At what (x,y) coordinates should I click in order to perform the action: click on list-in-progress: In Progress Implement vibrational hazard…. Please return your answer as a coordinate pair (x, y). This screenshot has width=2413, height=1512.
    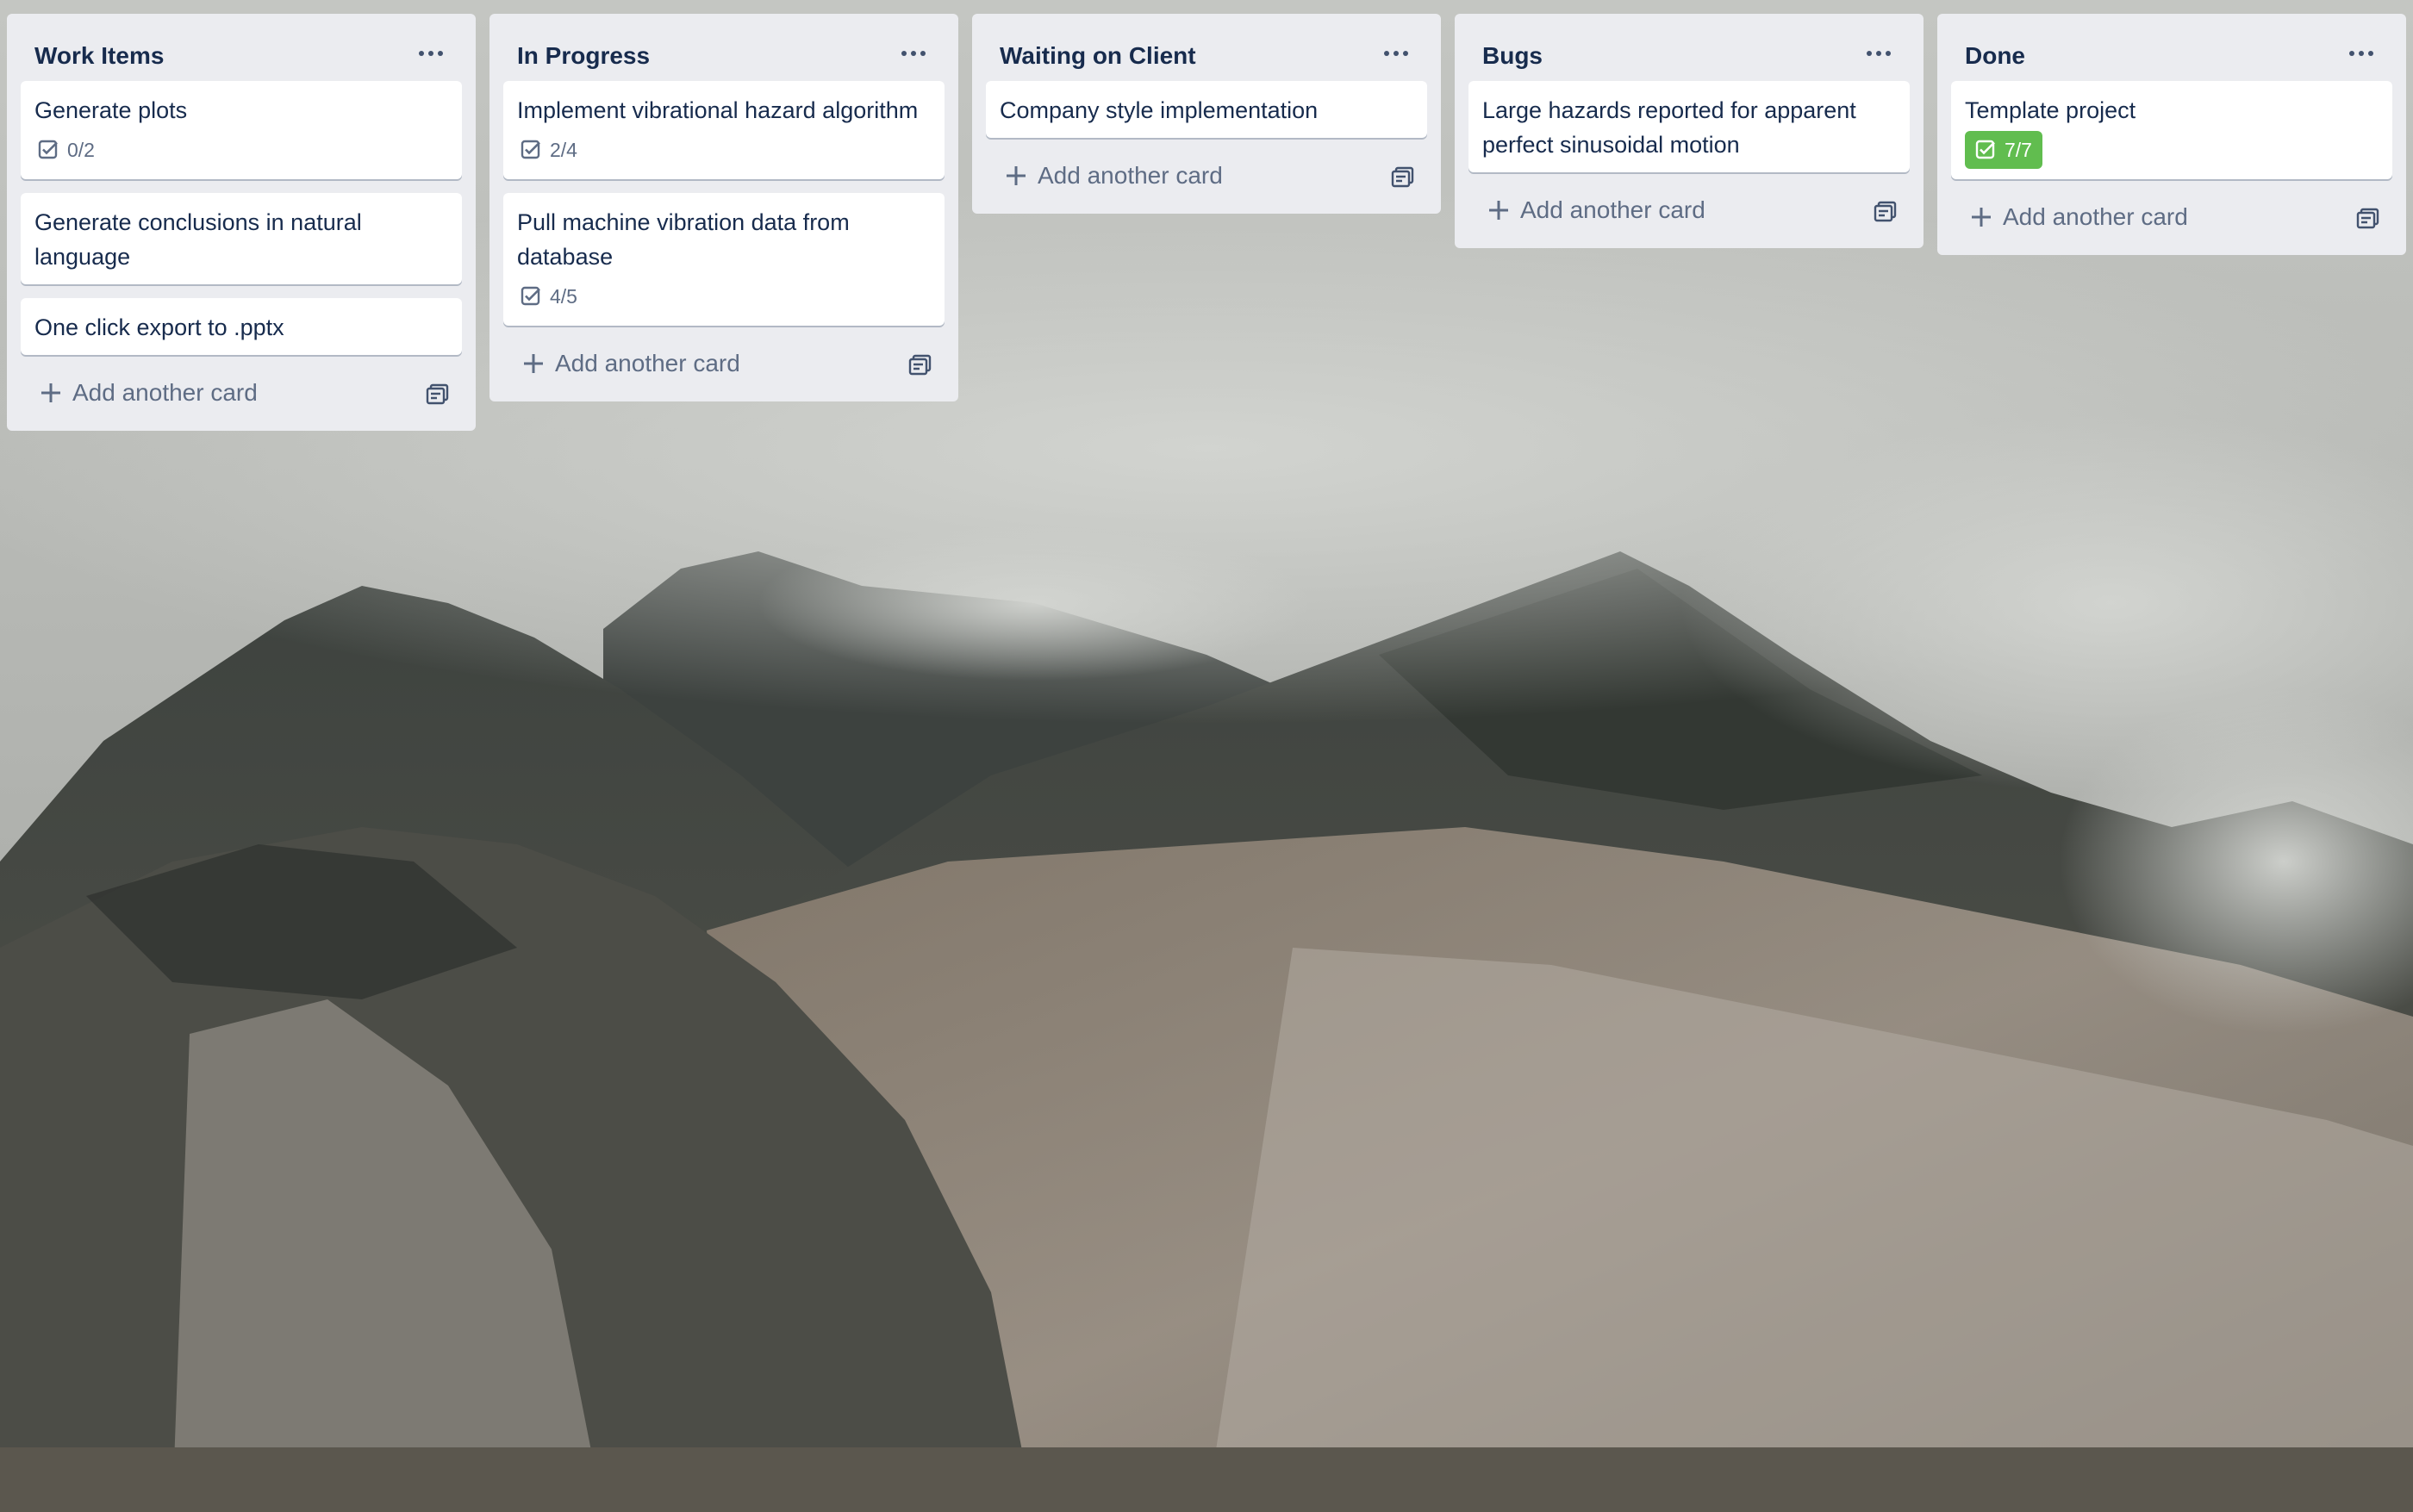
    Looking at the image, I should click on (723, 208).